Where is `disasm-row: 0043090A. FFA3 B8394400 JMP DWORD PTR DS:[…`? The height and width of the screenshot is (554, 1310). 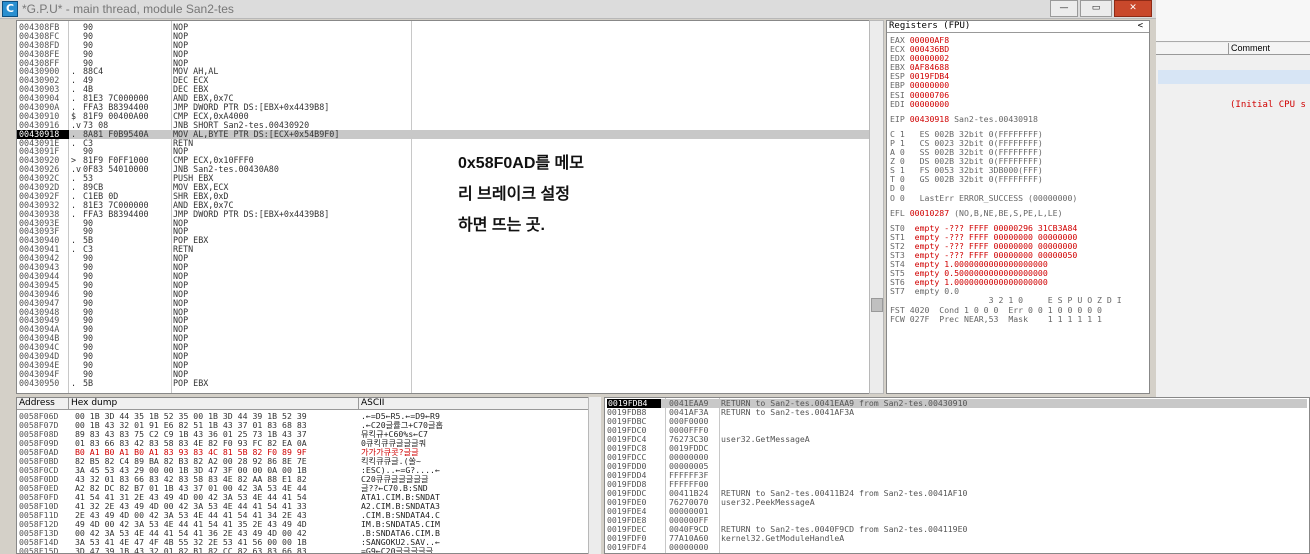 disasm-row: 0043090A. FFA3 B8394400 JMP DWORD PTR DS:[… is located at coordinates (451, 107).